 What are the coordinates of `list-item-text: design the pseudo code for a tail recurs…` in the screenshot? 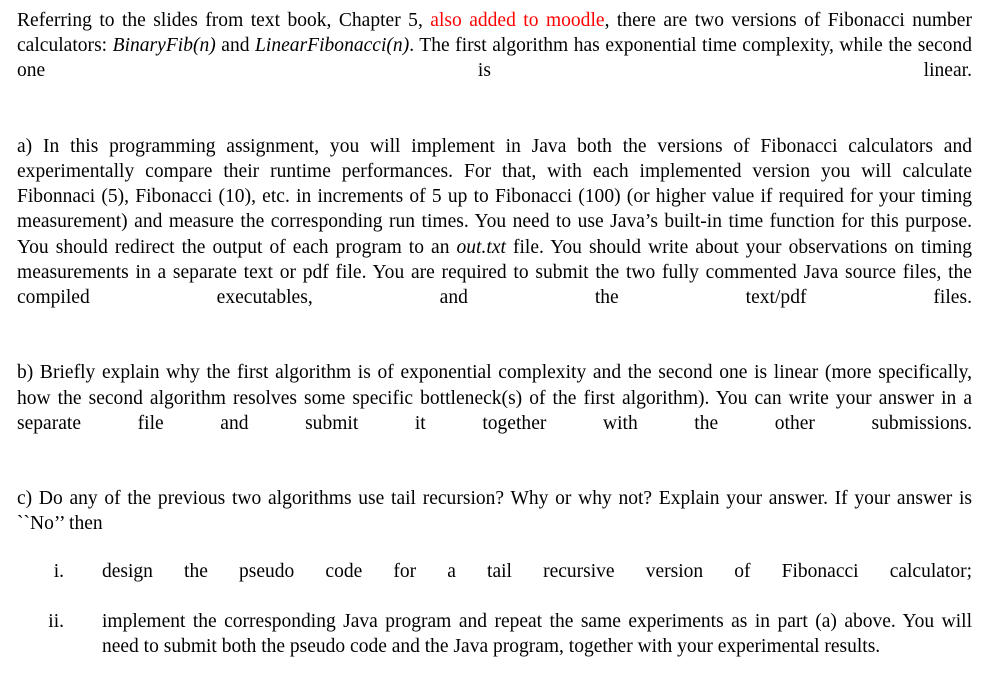 It's located at (537, 571).